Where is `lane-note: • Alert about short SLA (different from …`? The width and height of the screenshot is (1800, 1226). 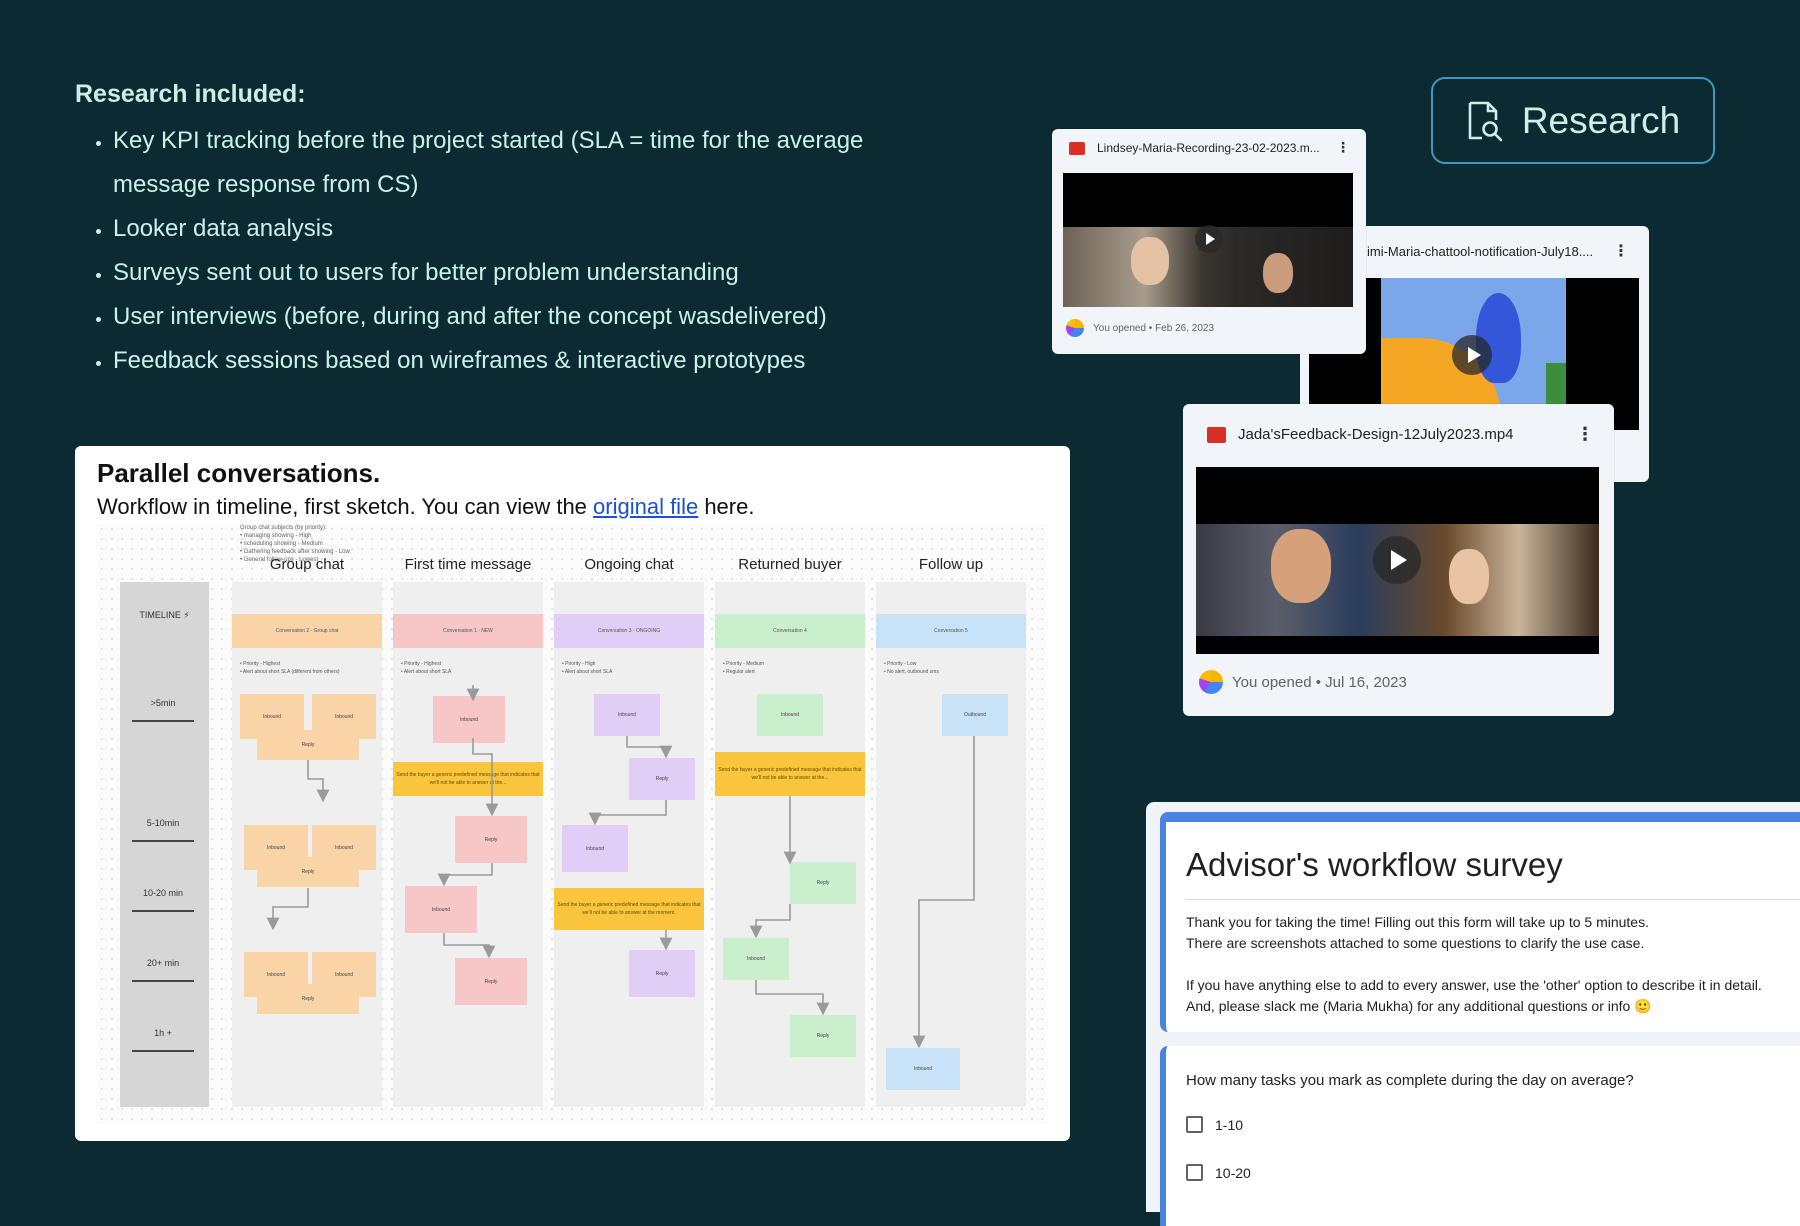
lane-note: • Alert about short SLA (different from … is located at coordinates (290, 672).